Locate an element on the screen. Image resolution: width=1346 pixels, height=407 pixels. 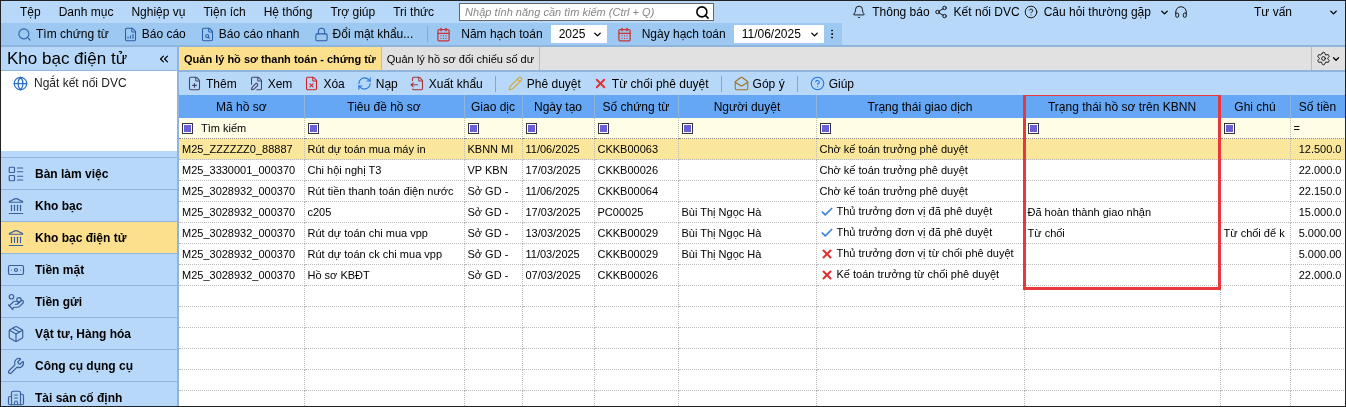
help-icon is located at coordinates (817, 83).